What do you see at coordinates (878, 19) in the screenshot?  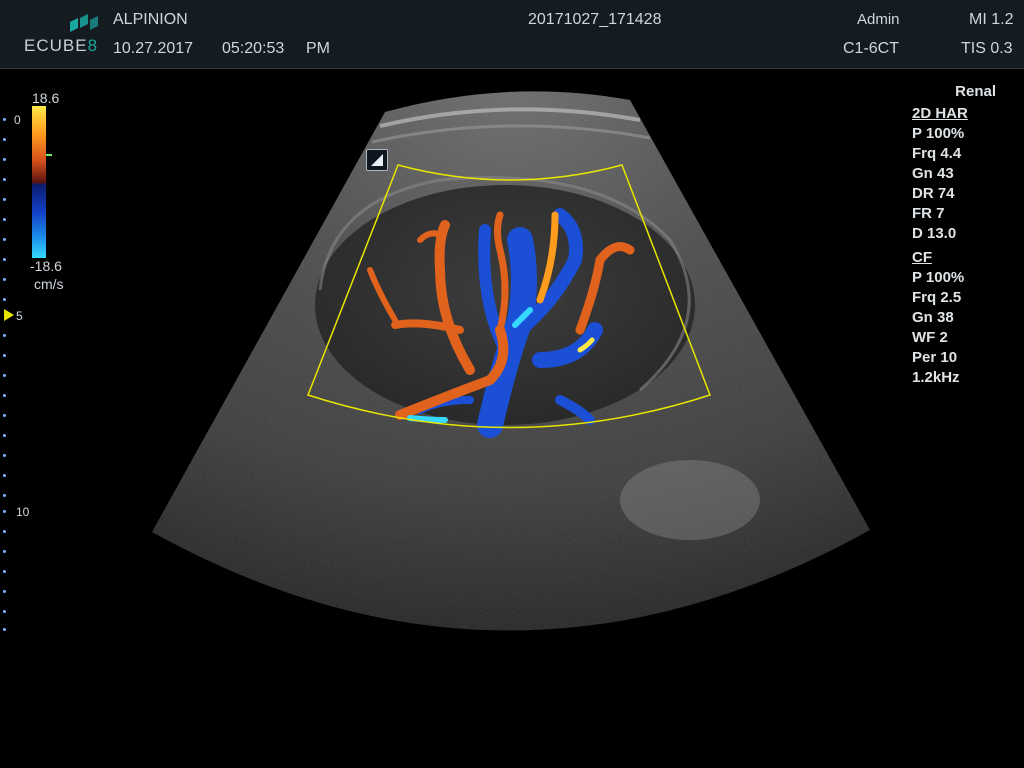 I see `user-name: Admin` at bounding box center [878, 19].